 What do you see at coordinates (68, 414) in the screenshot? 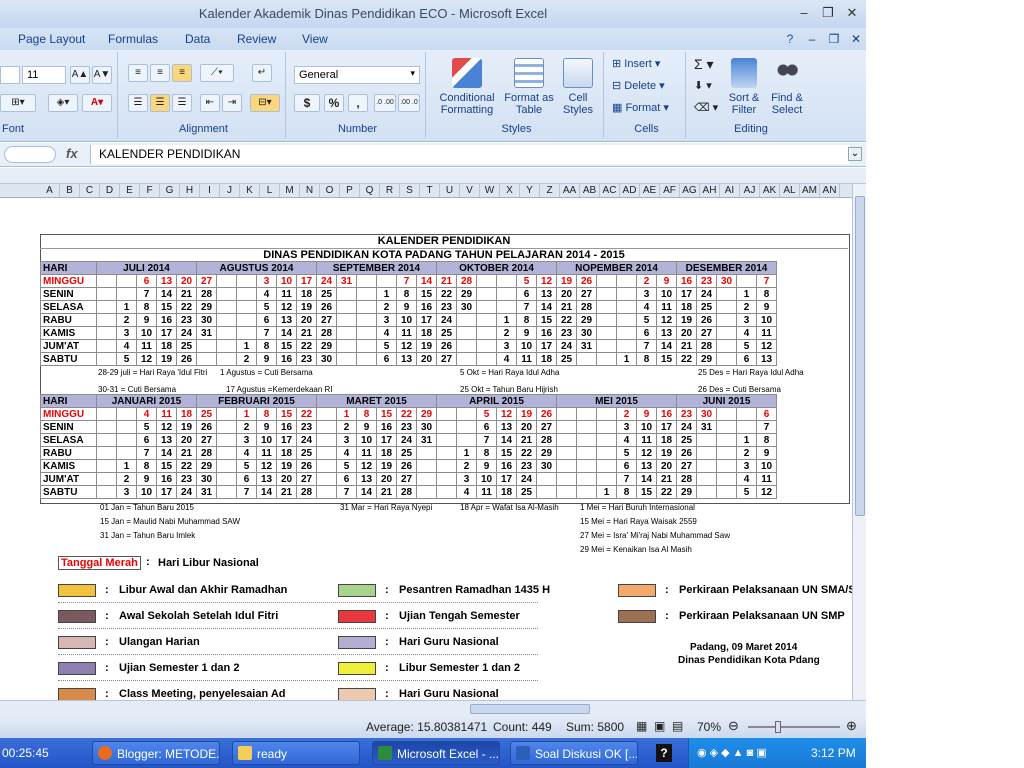
I see `day-name: MINGGU` at bounding box center [68, 414].